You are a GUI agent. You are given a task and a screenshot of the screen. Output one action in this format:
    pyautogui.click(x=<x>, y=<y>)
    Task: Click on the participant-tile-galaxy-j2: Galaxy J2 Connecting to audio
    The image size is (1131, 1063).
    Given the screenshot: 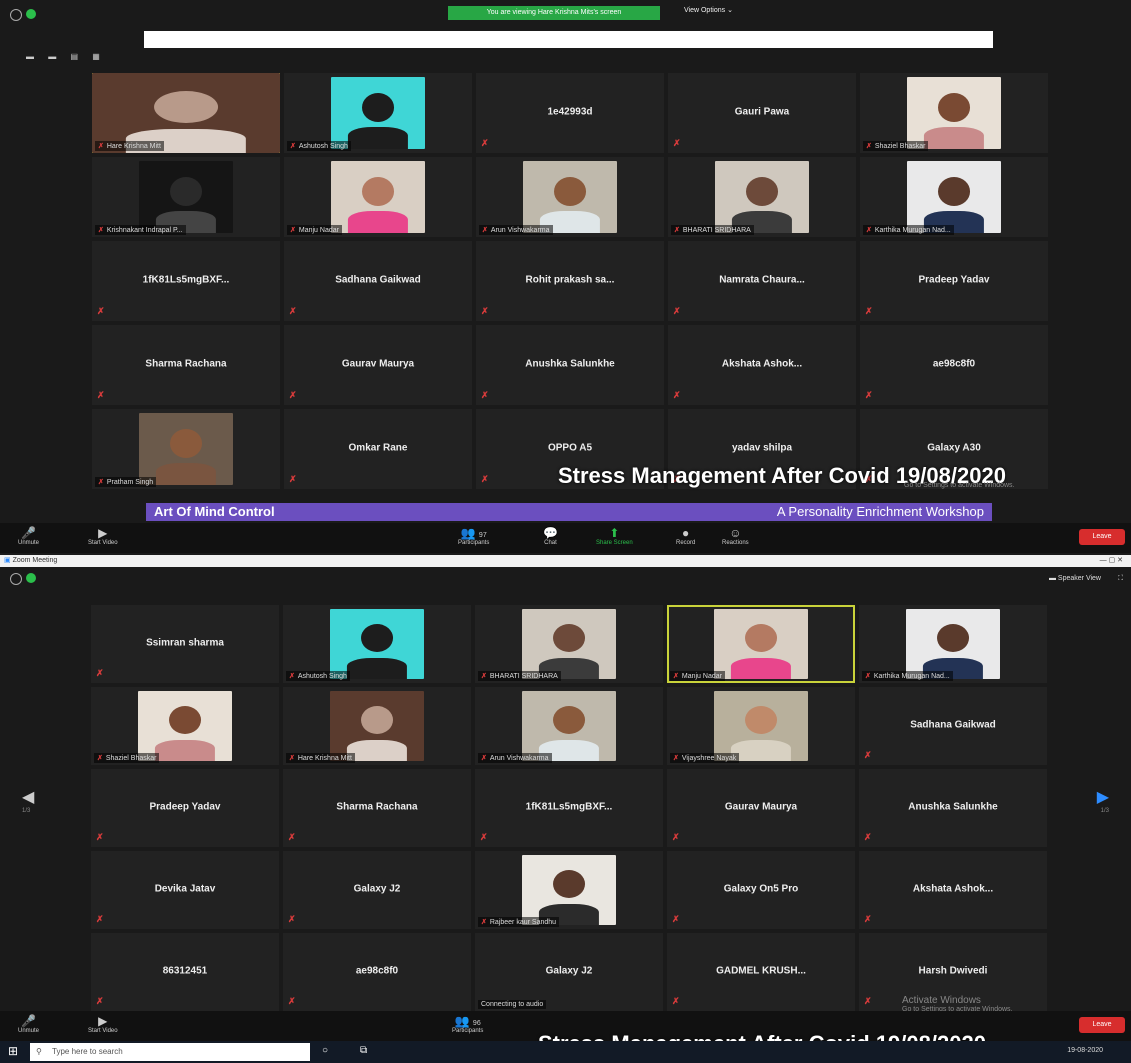 What is the action you would take?
    pyautogui.click(x=569, y=972)
    